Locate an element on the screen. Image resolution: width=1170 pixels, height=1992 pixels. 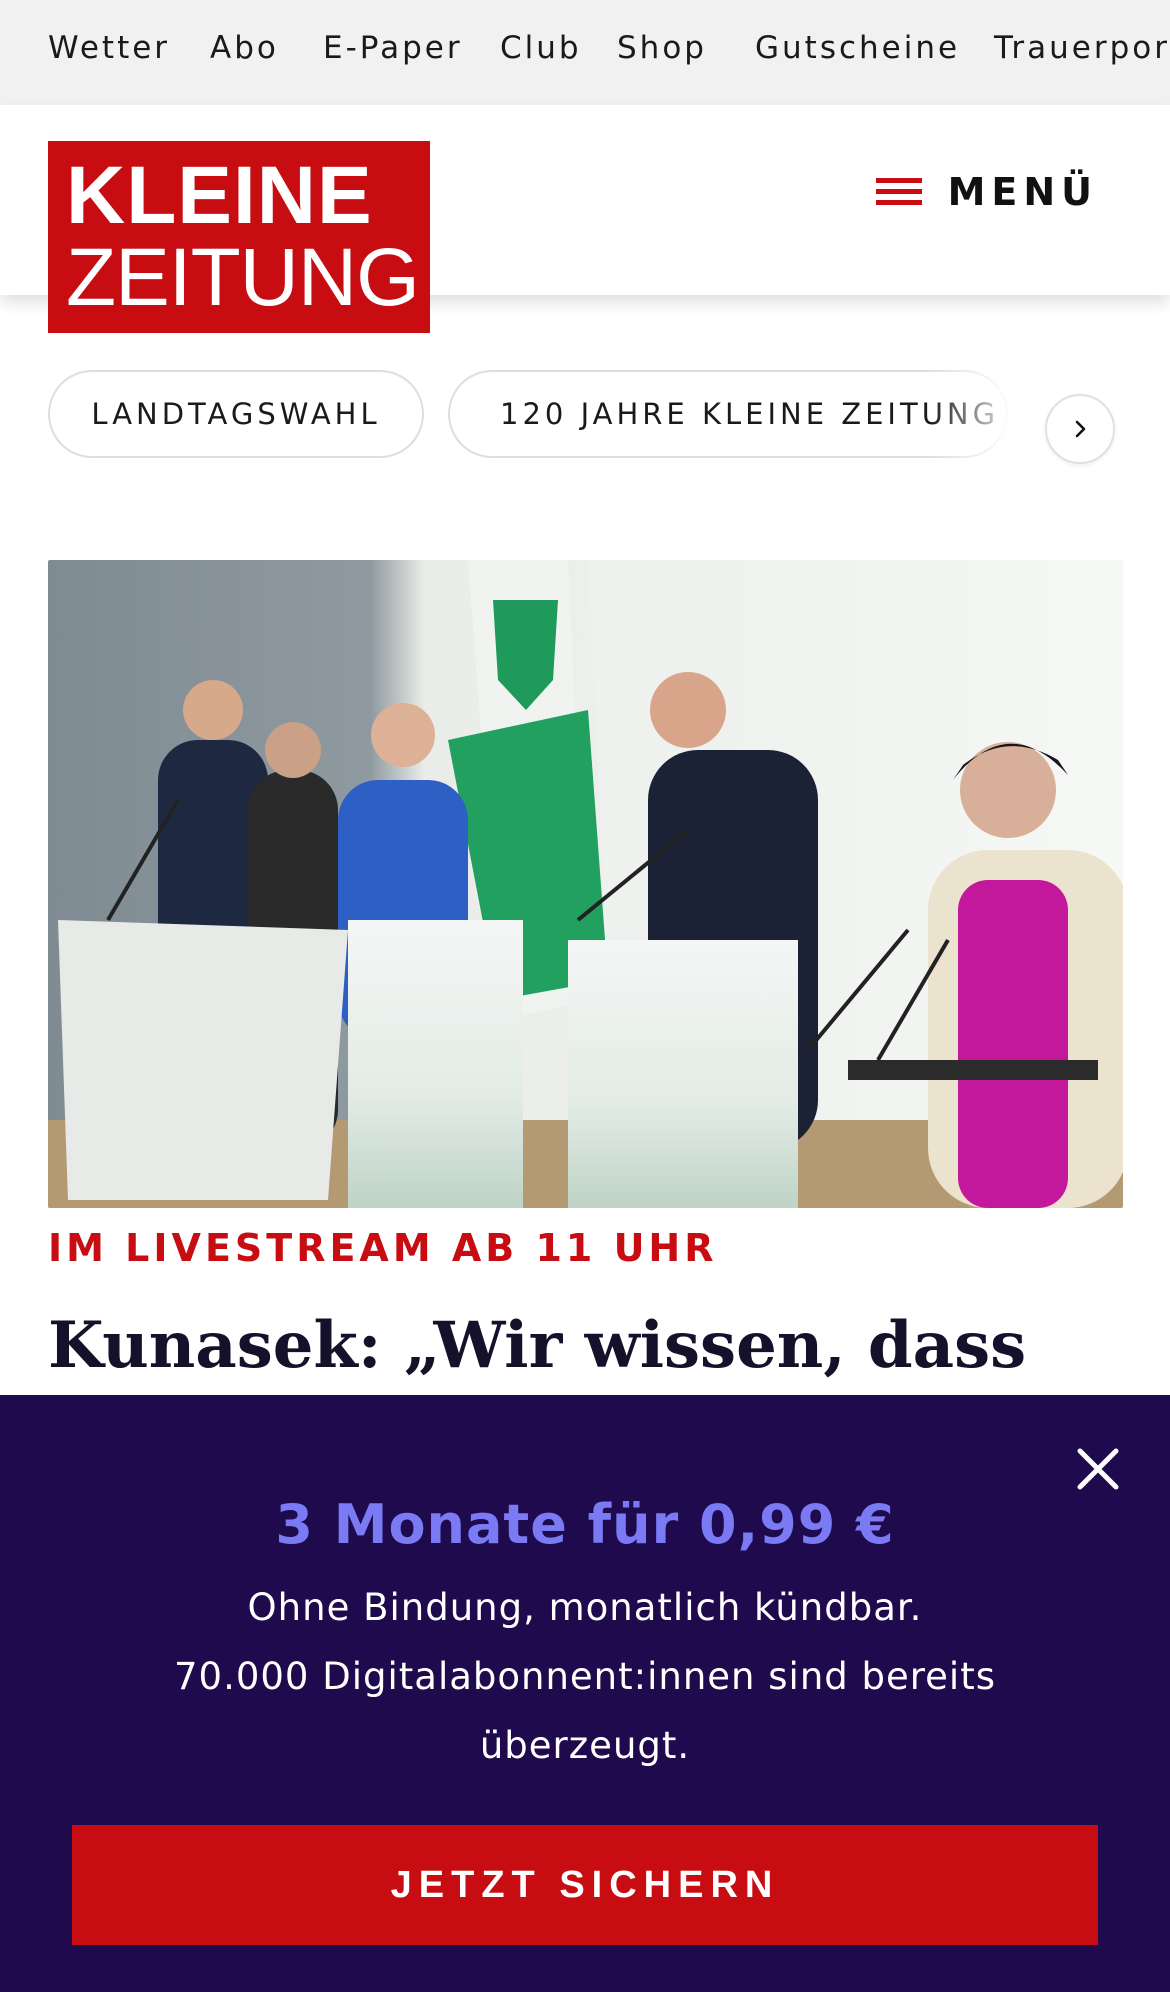
close-promo-button is located at coordinates (1098, 1469).